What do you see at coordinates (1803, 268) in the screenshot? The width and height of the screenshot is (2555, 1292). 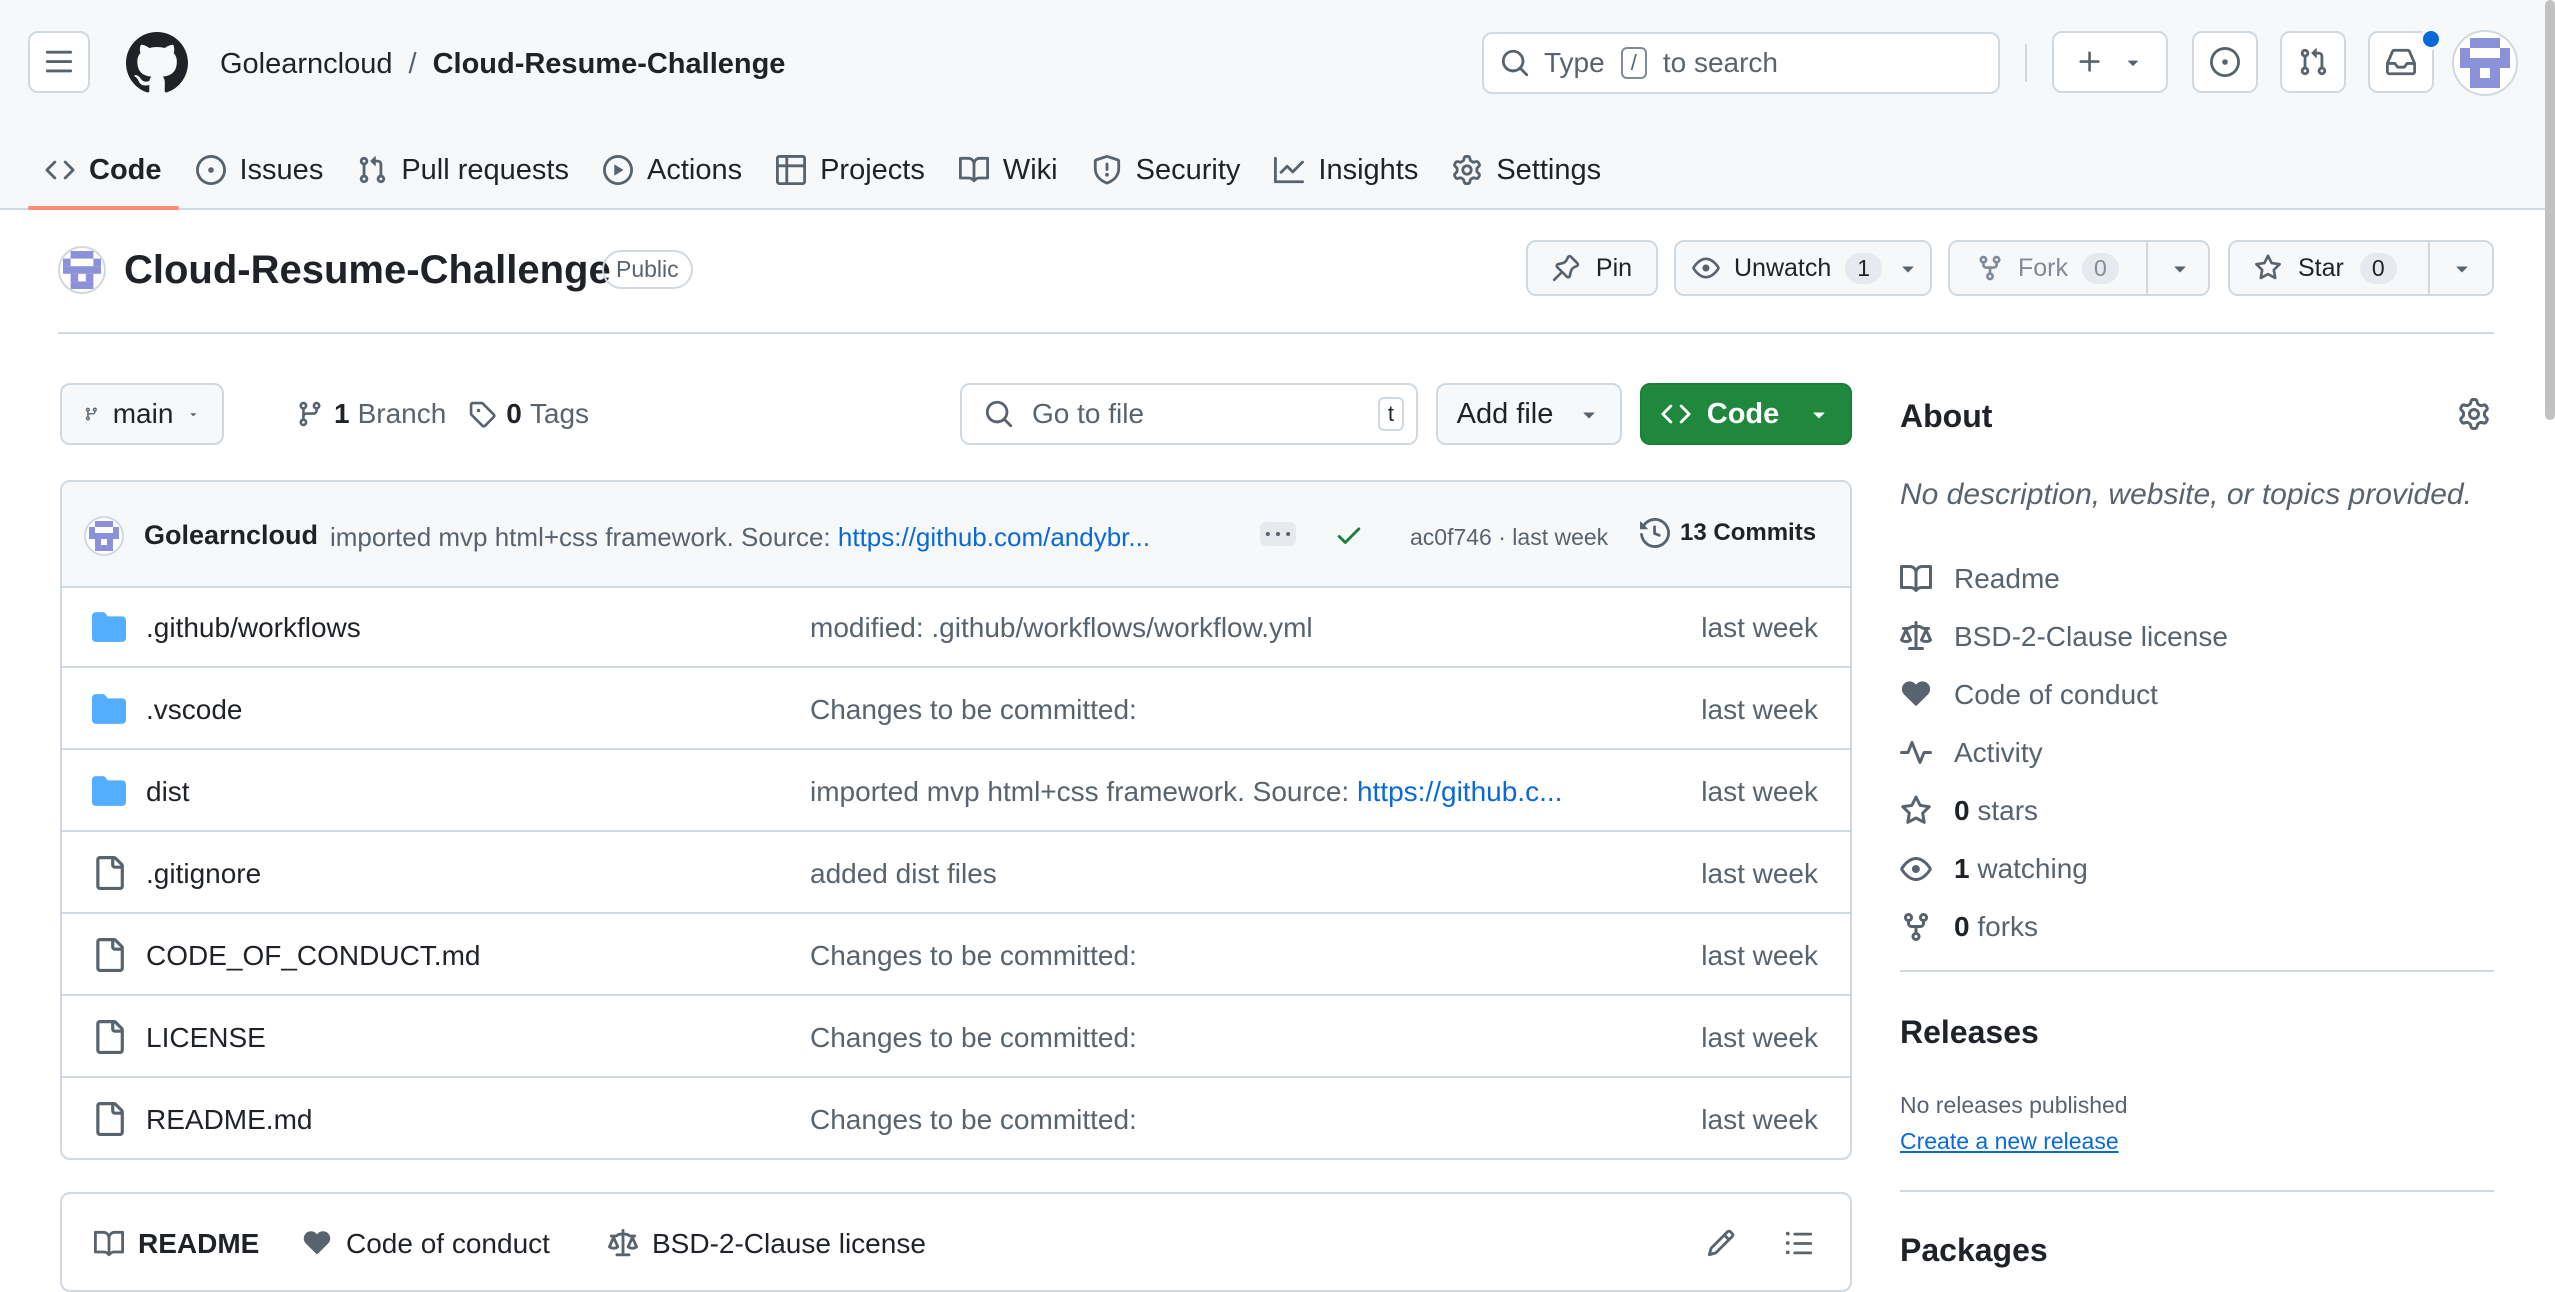 I see `unwatch-button: Unwatch 1` at bounding box center [1803, 268].